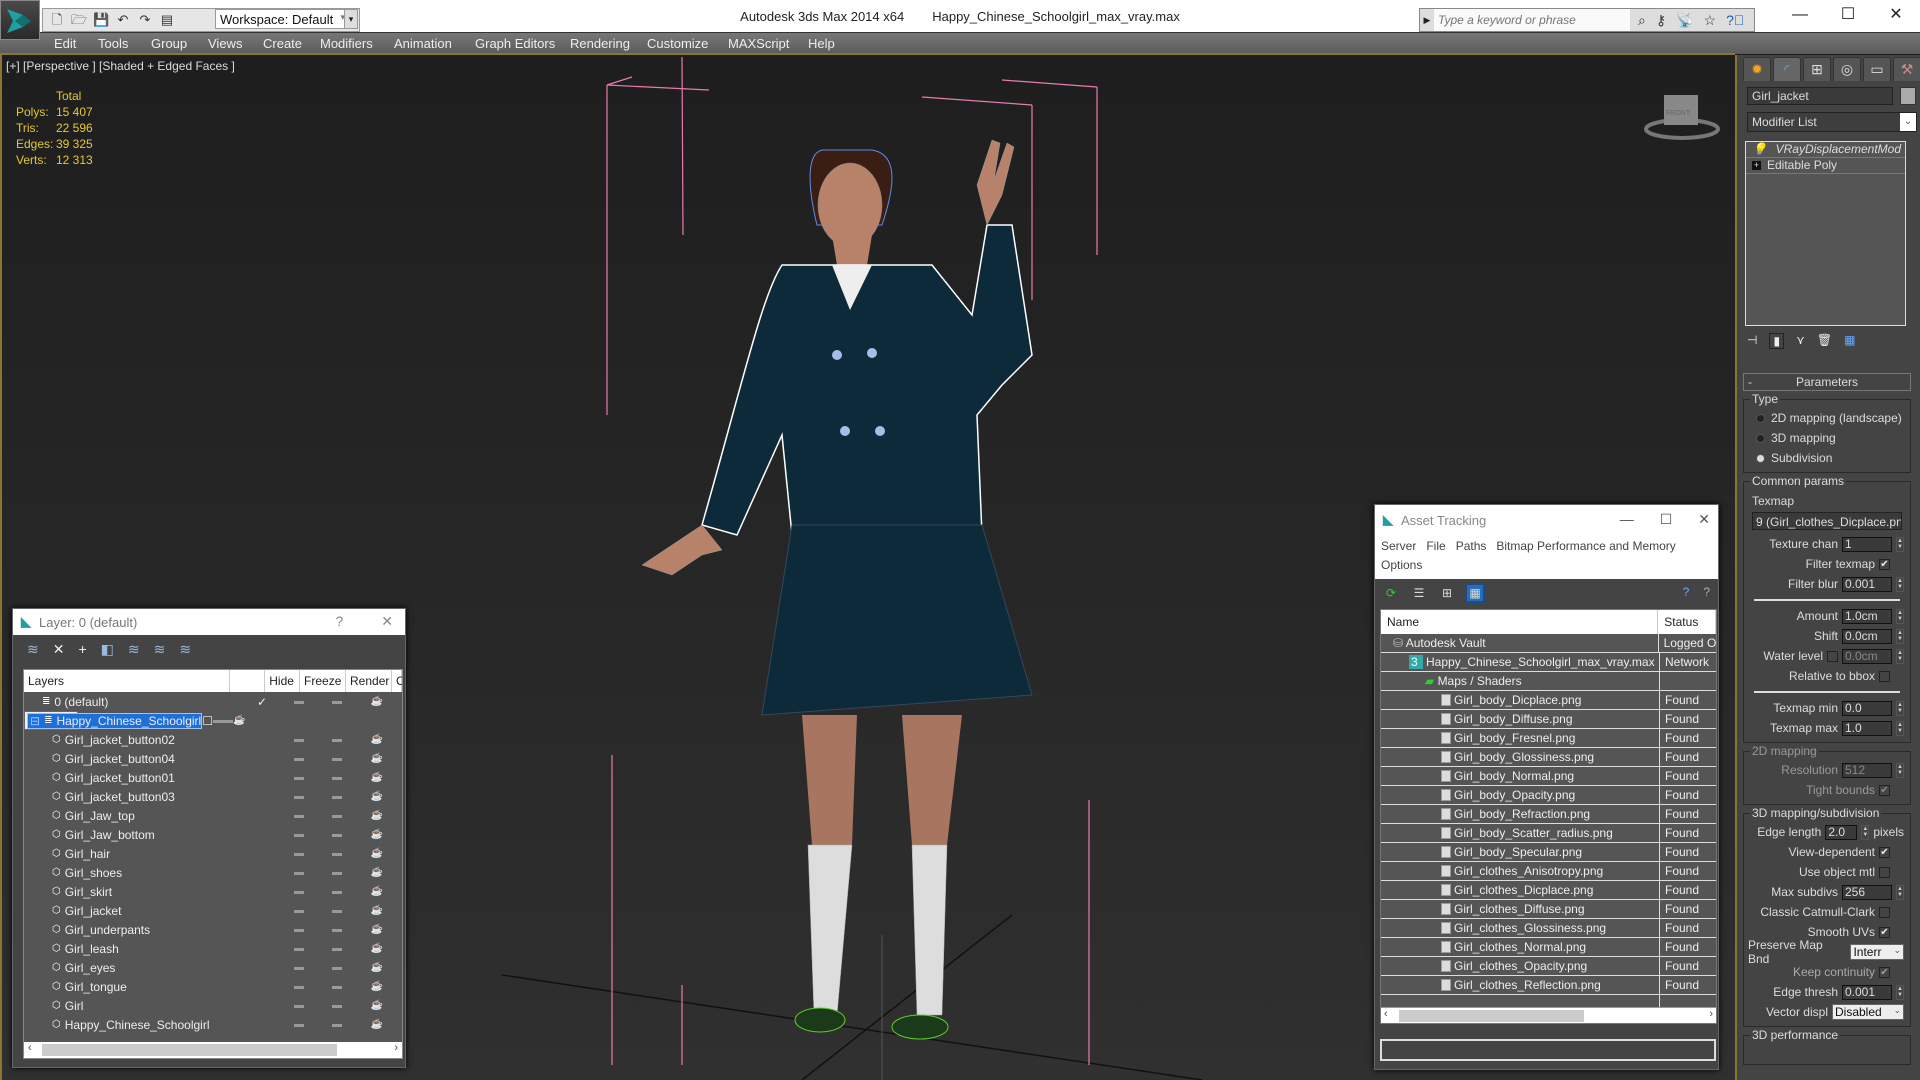  I want to click on classic-catmull-checkbox, so click(1884, 912).